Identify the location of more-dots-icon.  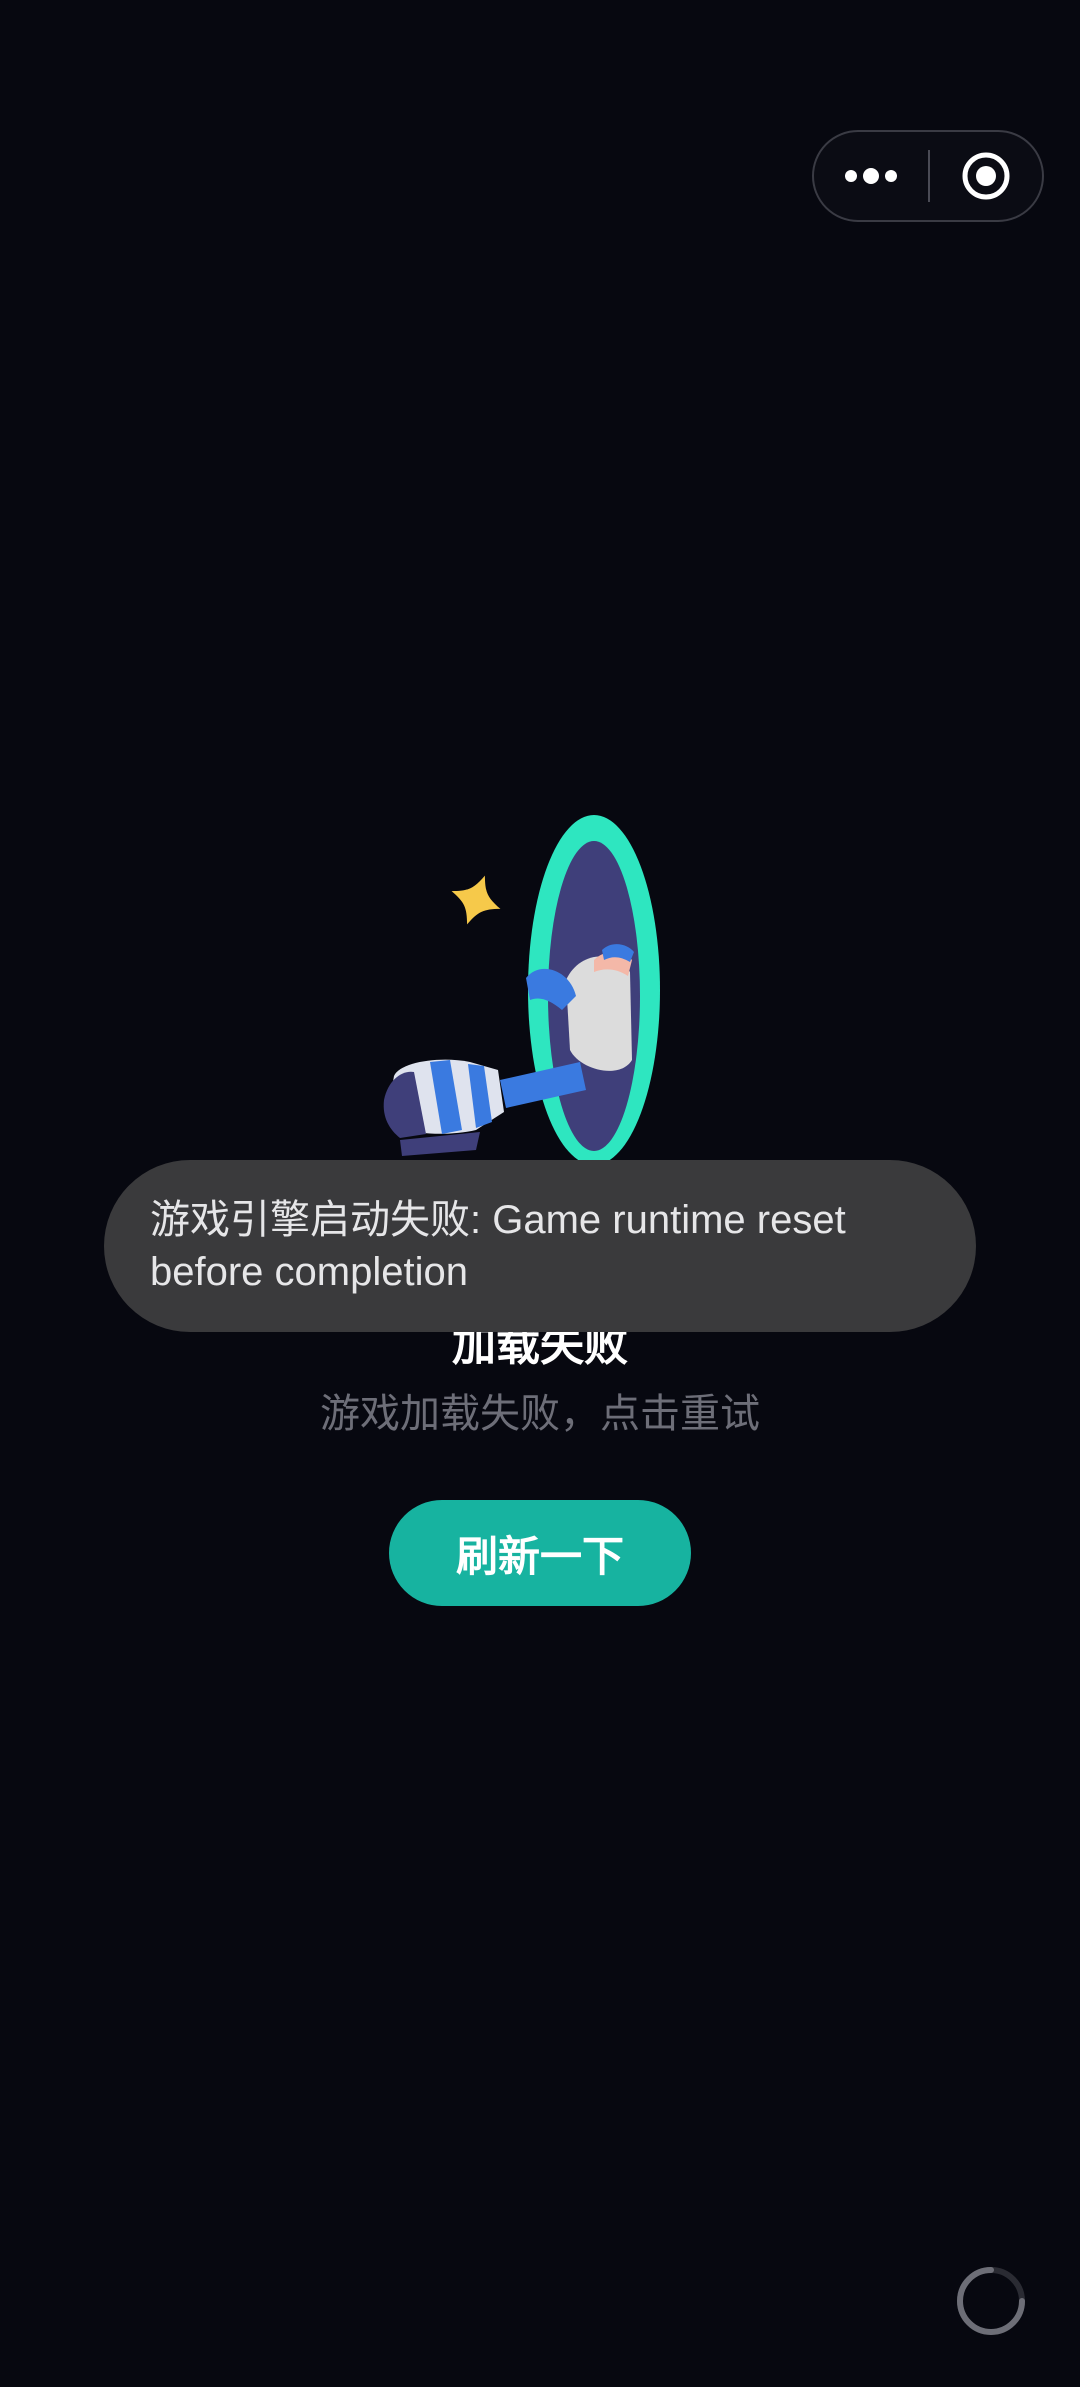
(871, 176).